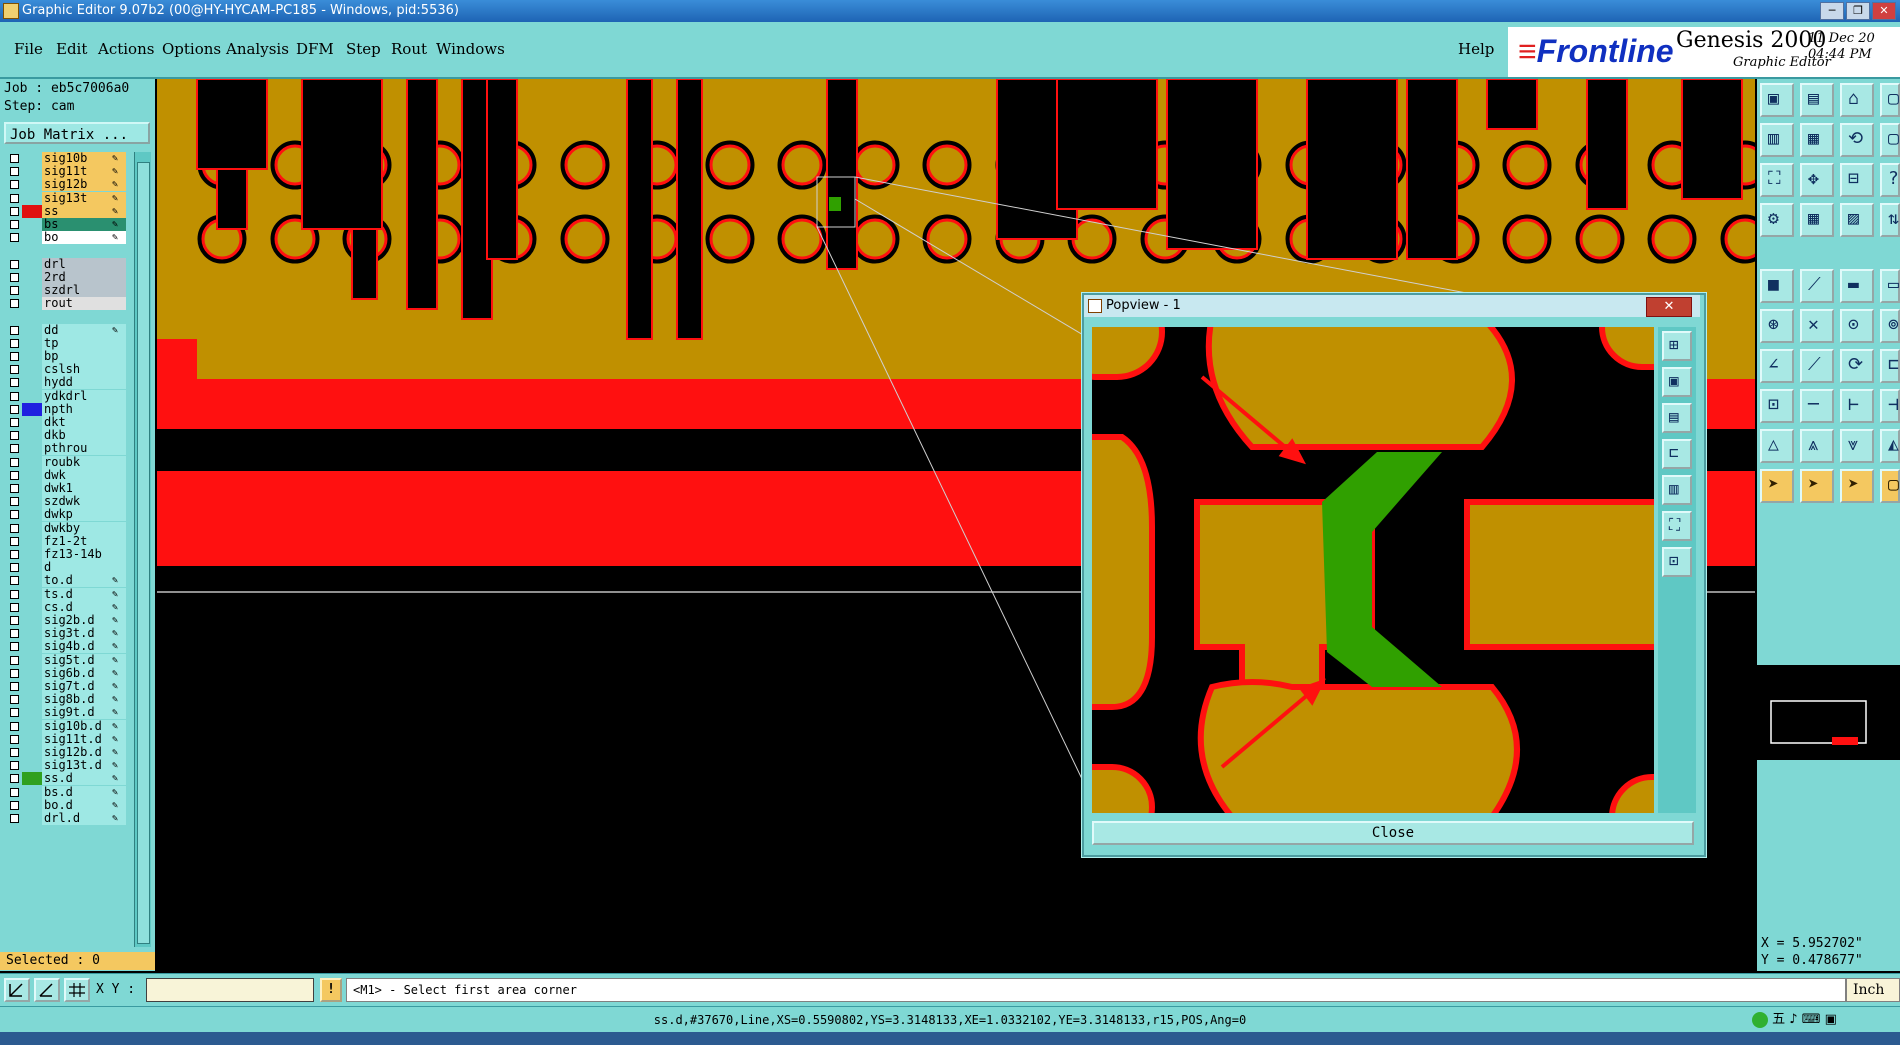 The width and height of the screenshot is (1900, 1045). Describe the element at coordinates (1817, 286) in the screenshot. I see `tool-button-17: ⟋` at that location.